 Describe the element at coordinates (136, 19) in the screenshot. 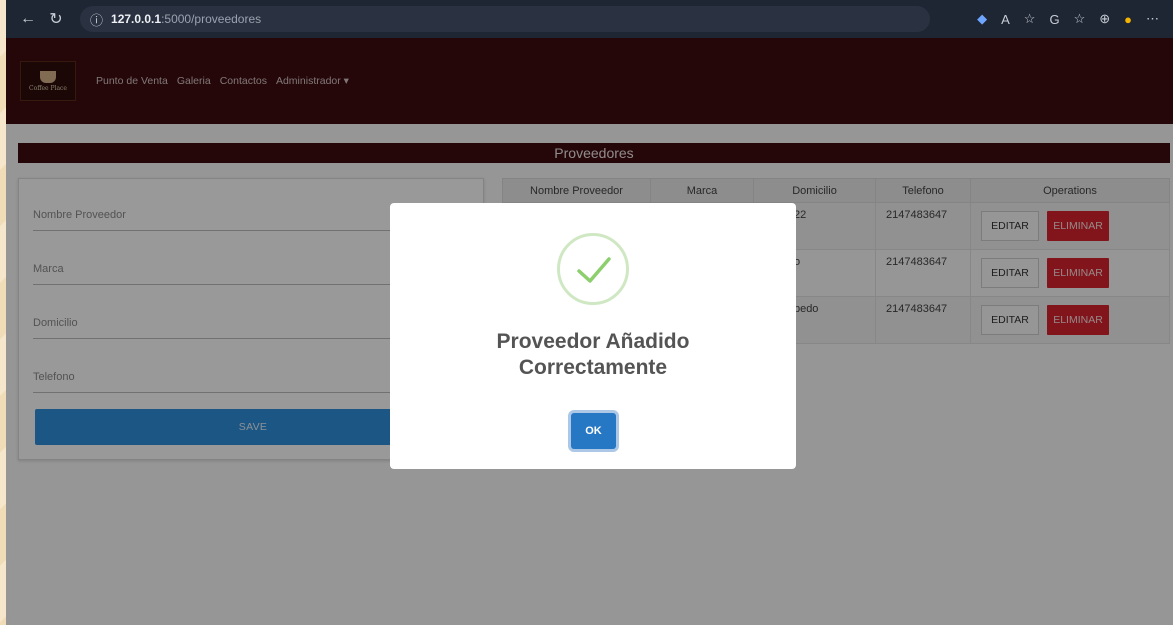

I see `url-host: 127.0.0.1` at that location.